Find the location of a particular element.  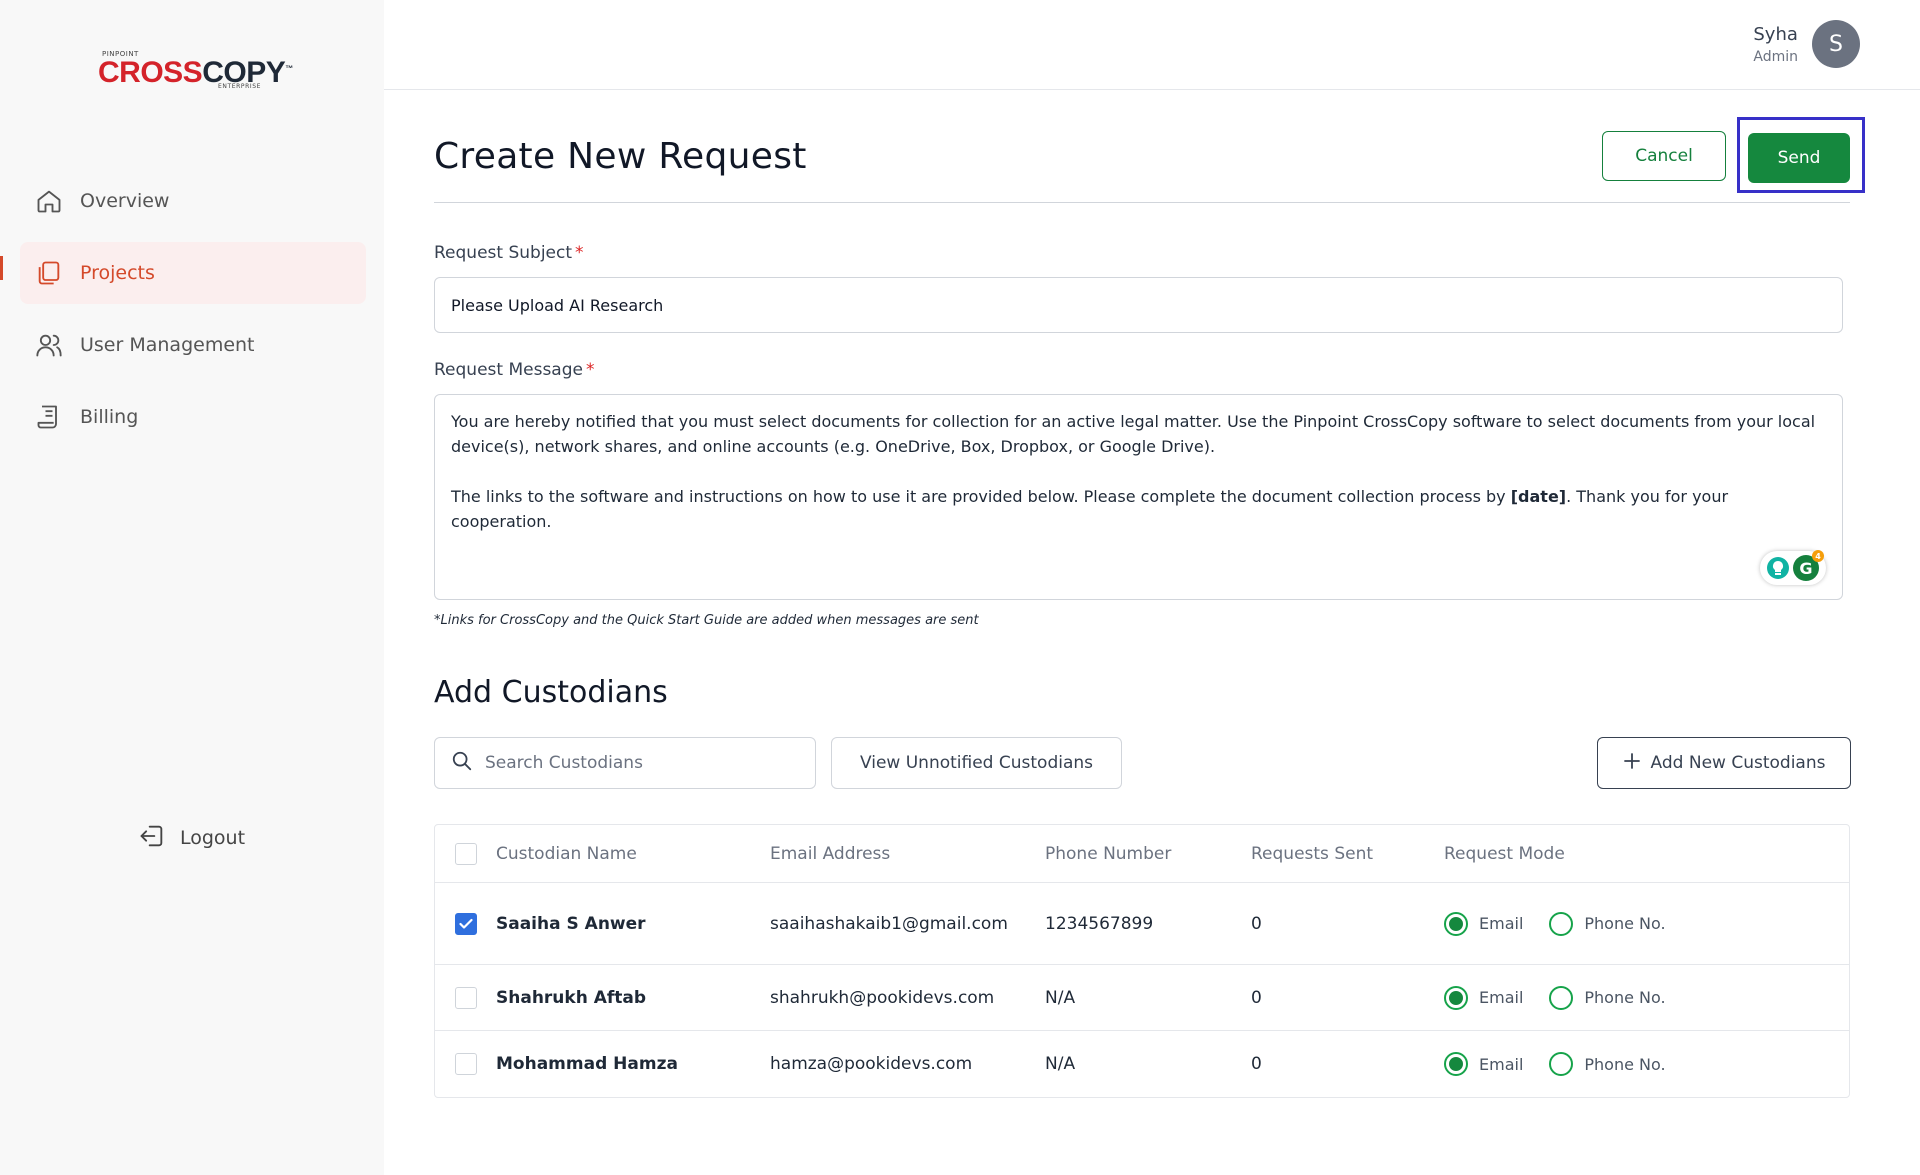

sidebar-item-user-management: User Management is located at coordinates (193, 345).